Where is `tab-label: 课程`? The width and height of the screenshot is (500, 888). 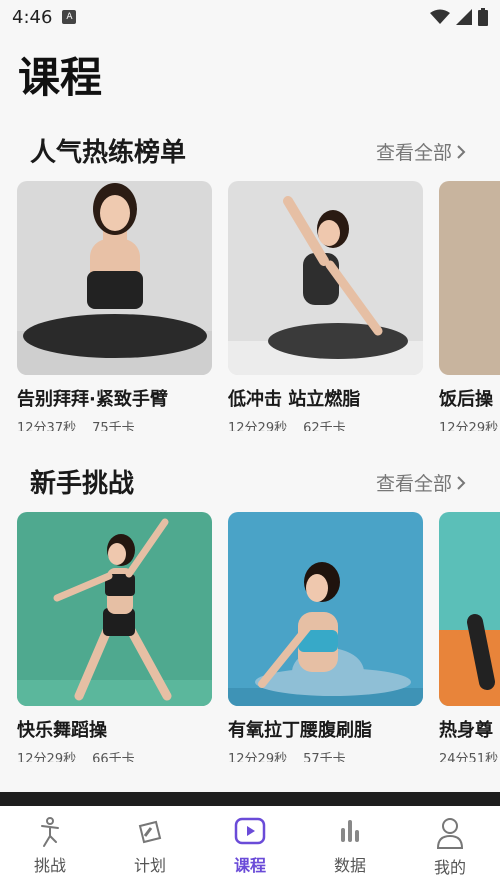 tab-label: 课程 is located at coordinates (249, 865).